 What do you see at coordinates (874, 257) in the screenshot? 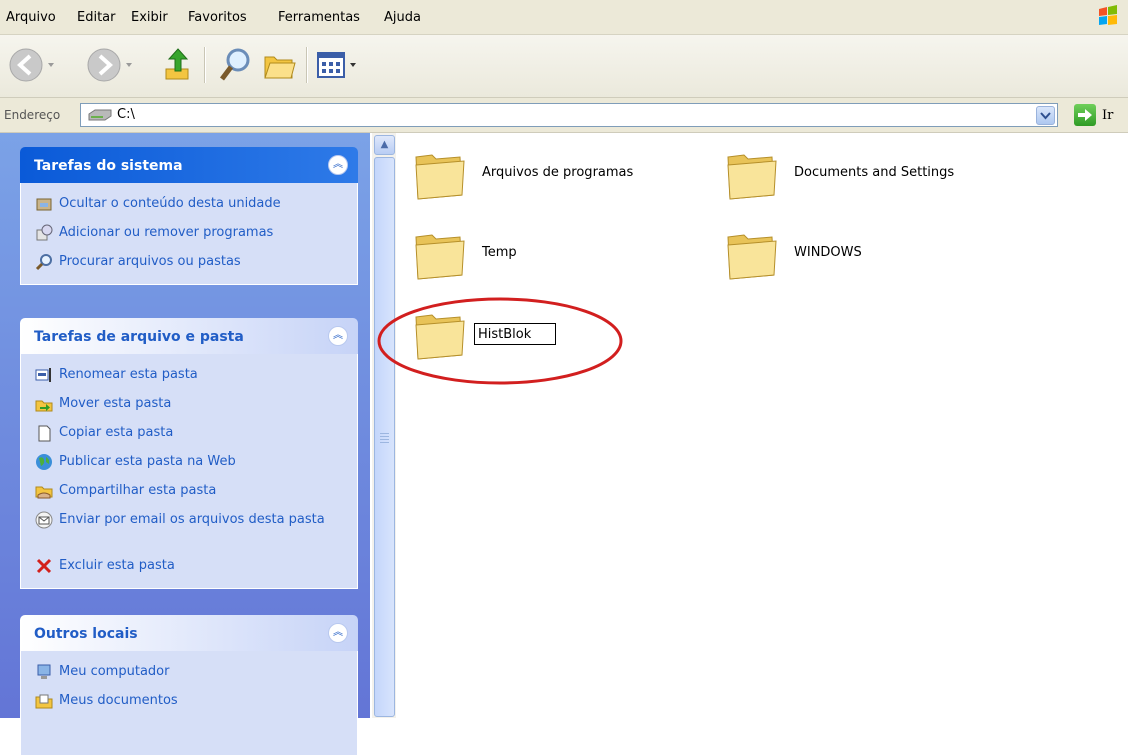
I see `folder-windows: WINDOWS` at bounding box center [874, 257].